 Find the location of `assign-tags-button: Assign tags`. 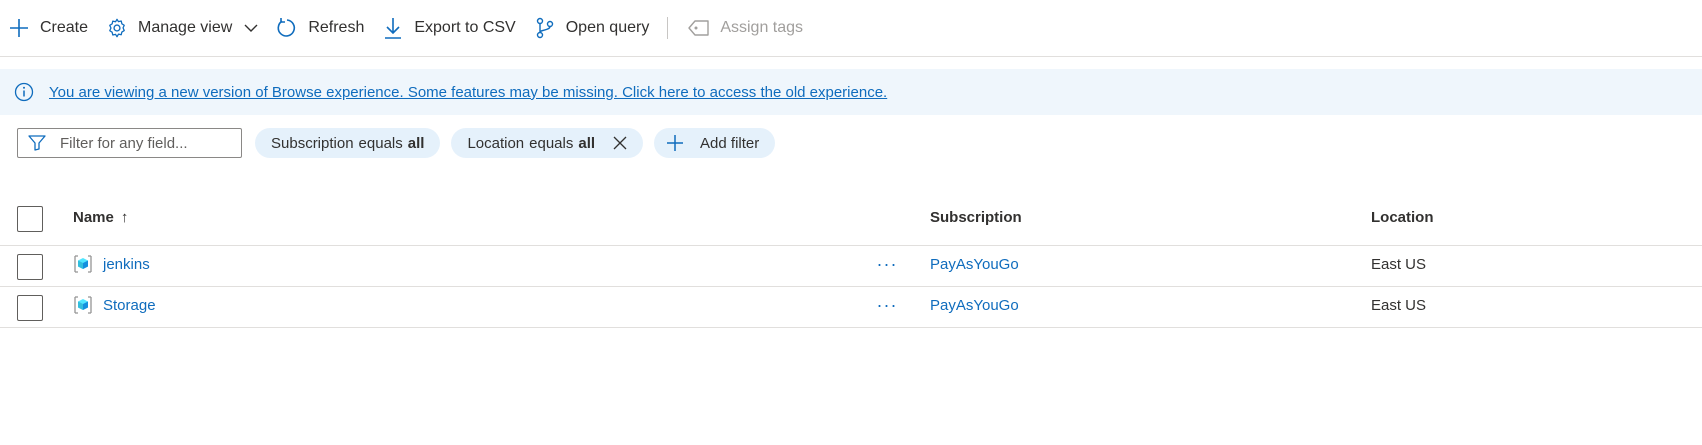

assign-tags-button: Assign tags is located at coordinates (745, 28).